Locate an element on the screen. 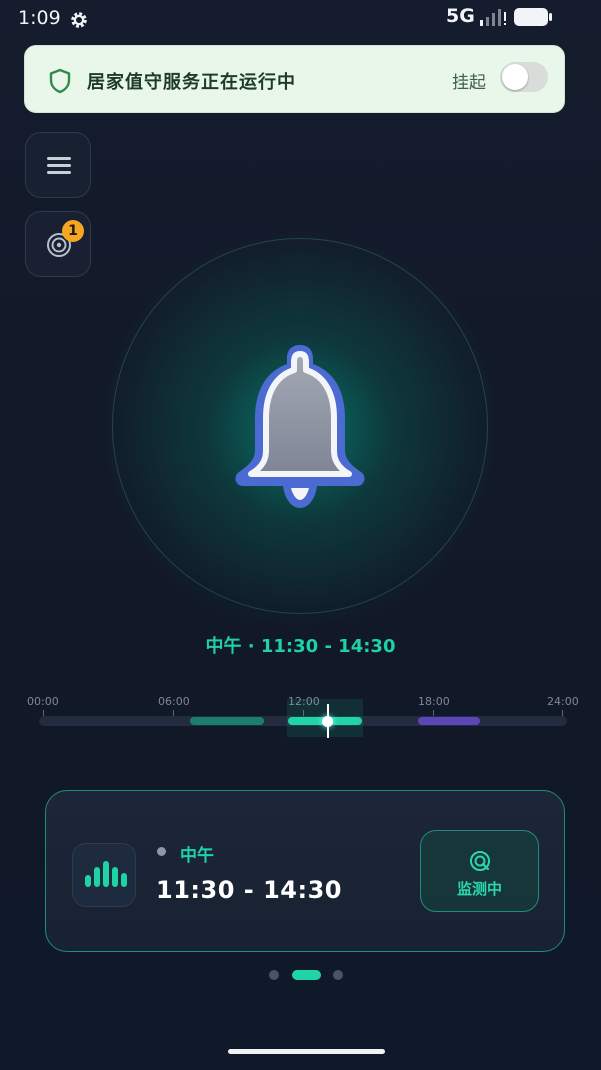  card-time-range: 11:30 - 14:30 is located at coordinates (249, 890).